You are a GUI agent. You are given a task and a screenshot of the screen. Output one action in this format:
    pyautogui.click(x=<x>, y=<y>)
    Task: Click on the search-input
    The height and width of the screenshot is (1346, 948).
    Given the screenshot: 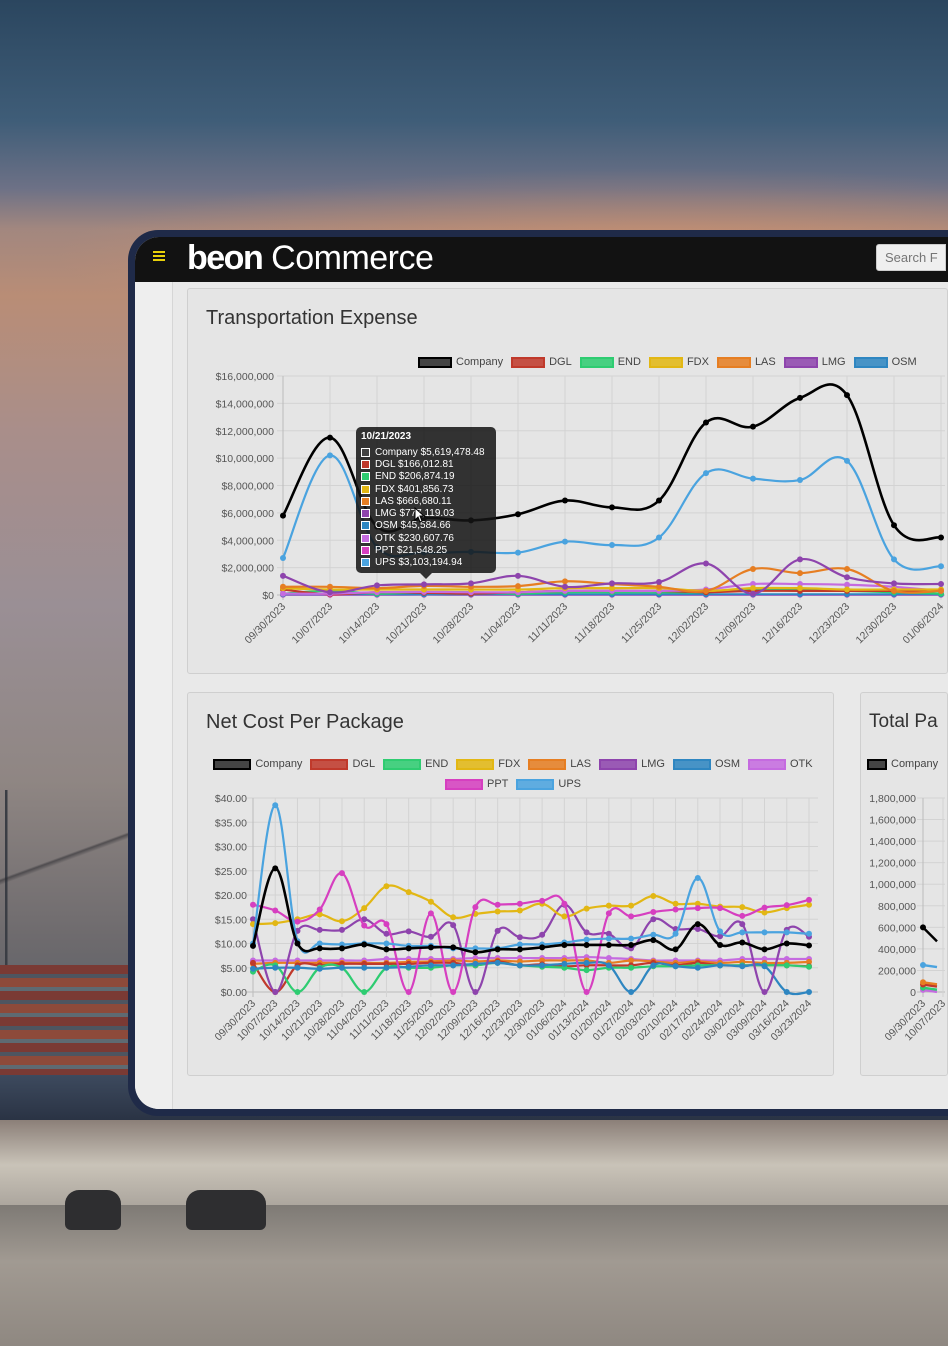 What is the action you would take?
    pyautogui.click(x=911, y=257)
    